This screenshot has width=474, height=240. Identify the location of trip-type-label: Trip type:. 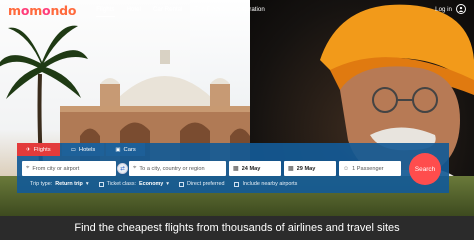
(41, 184).